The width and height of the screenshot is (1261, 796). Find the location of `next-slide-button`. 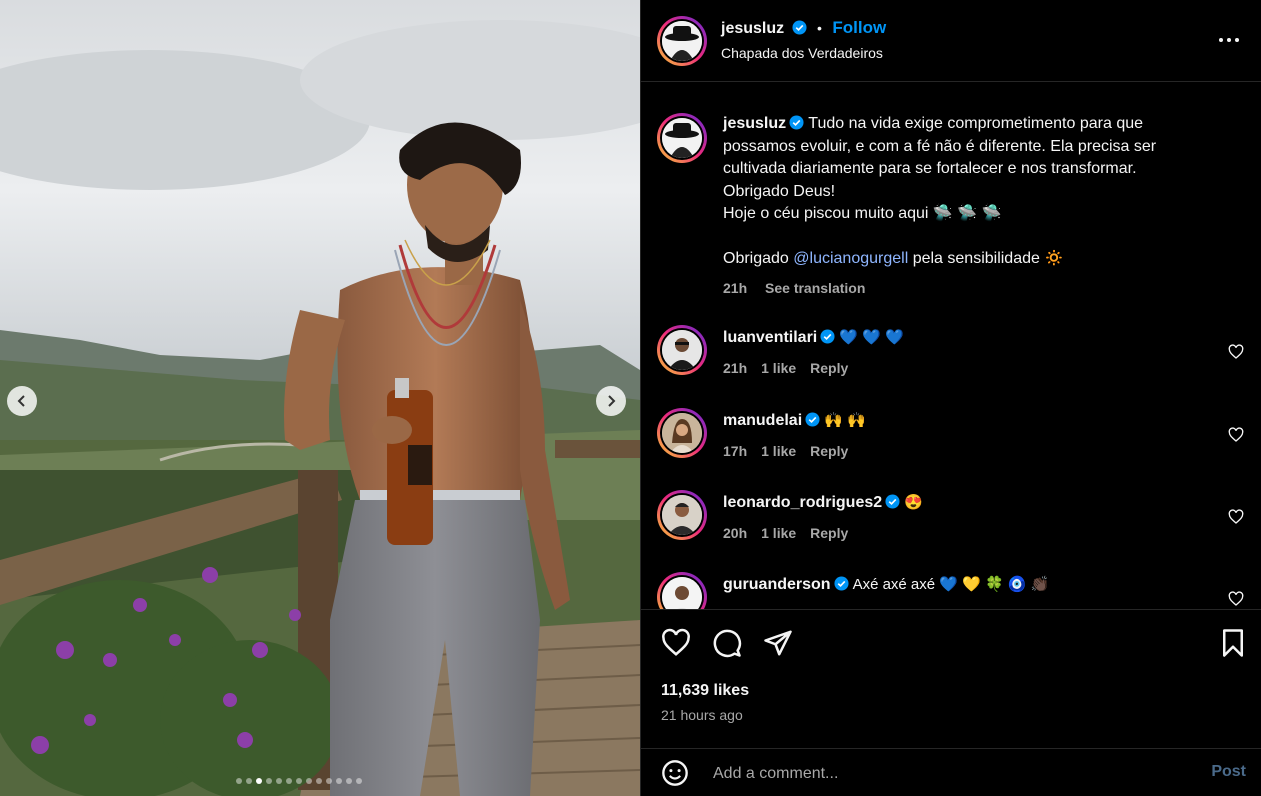

next-slide-button is located at coordinates (611, 401).